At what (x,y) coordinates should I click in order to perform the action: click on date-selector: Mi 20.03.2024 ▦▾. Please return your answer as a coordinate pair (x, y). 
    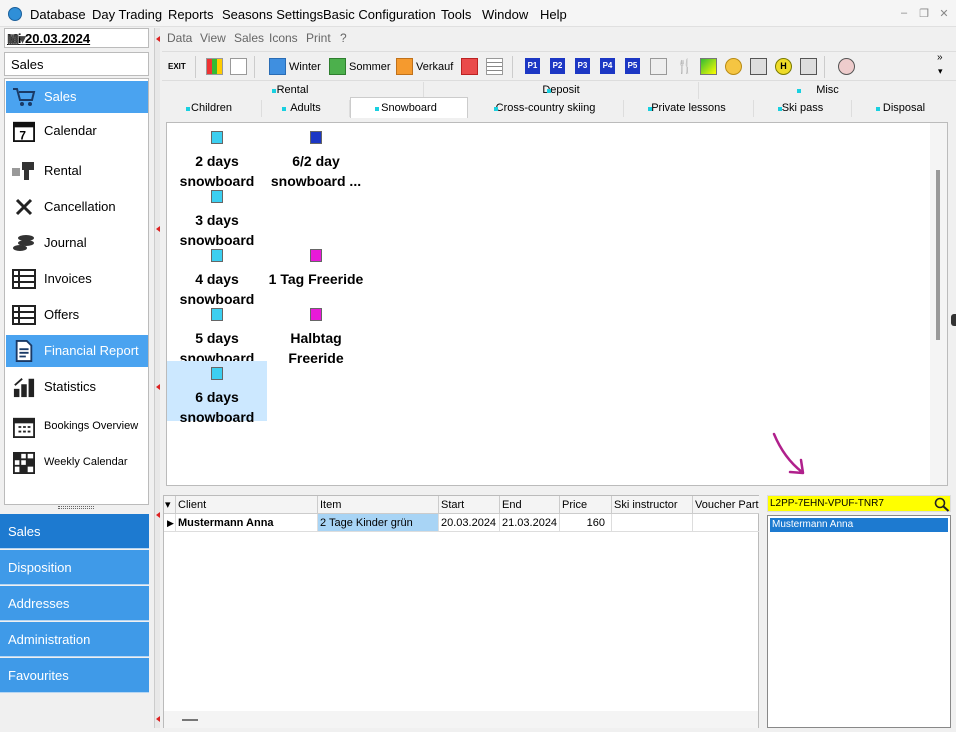
    Looking at the image, I should click on (76, 38).